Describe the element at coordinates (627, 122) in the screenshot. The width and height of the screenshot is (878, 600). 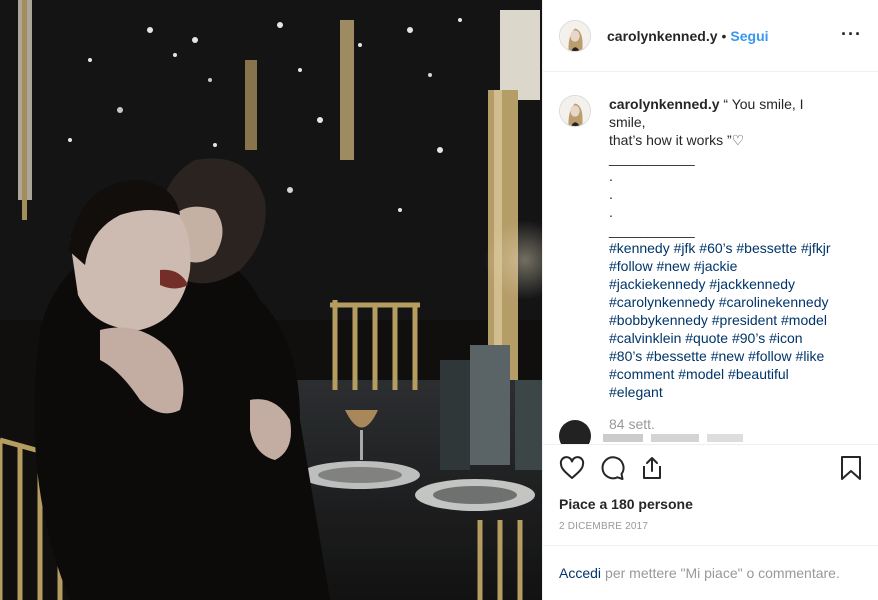
I see `caption-line: smile,` at that location.